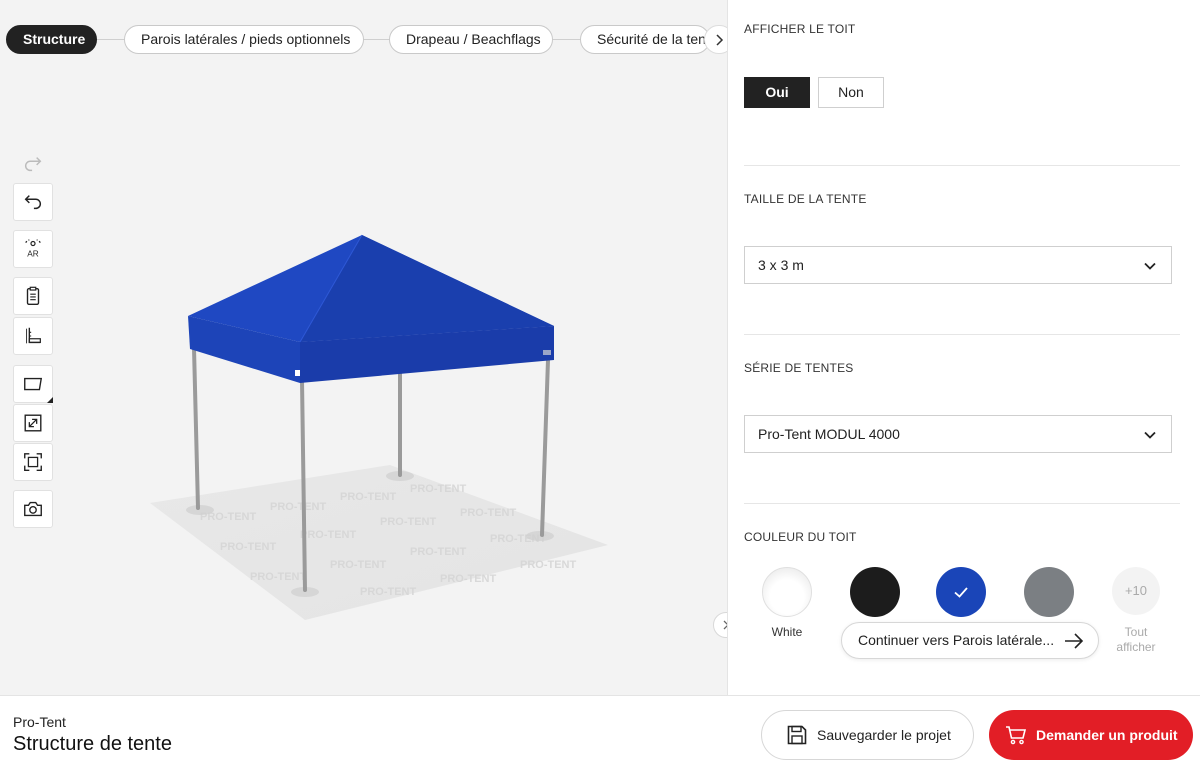 The width and height of the screenshot is (1200, 768). I want to click on background-icon, so click(33, 384).